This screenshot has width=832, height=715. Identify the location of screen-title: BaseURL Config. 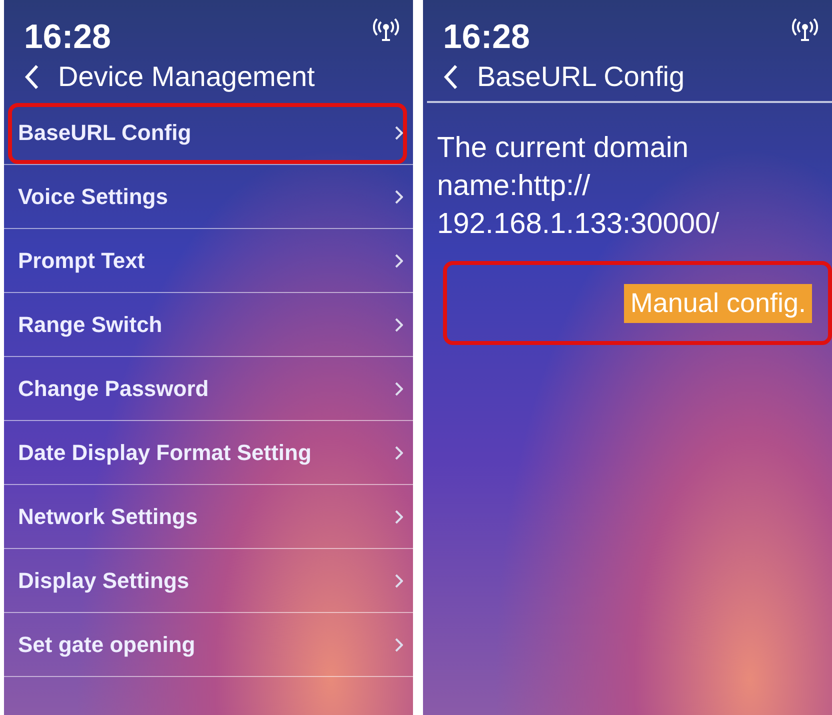
(581, 77).